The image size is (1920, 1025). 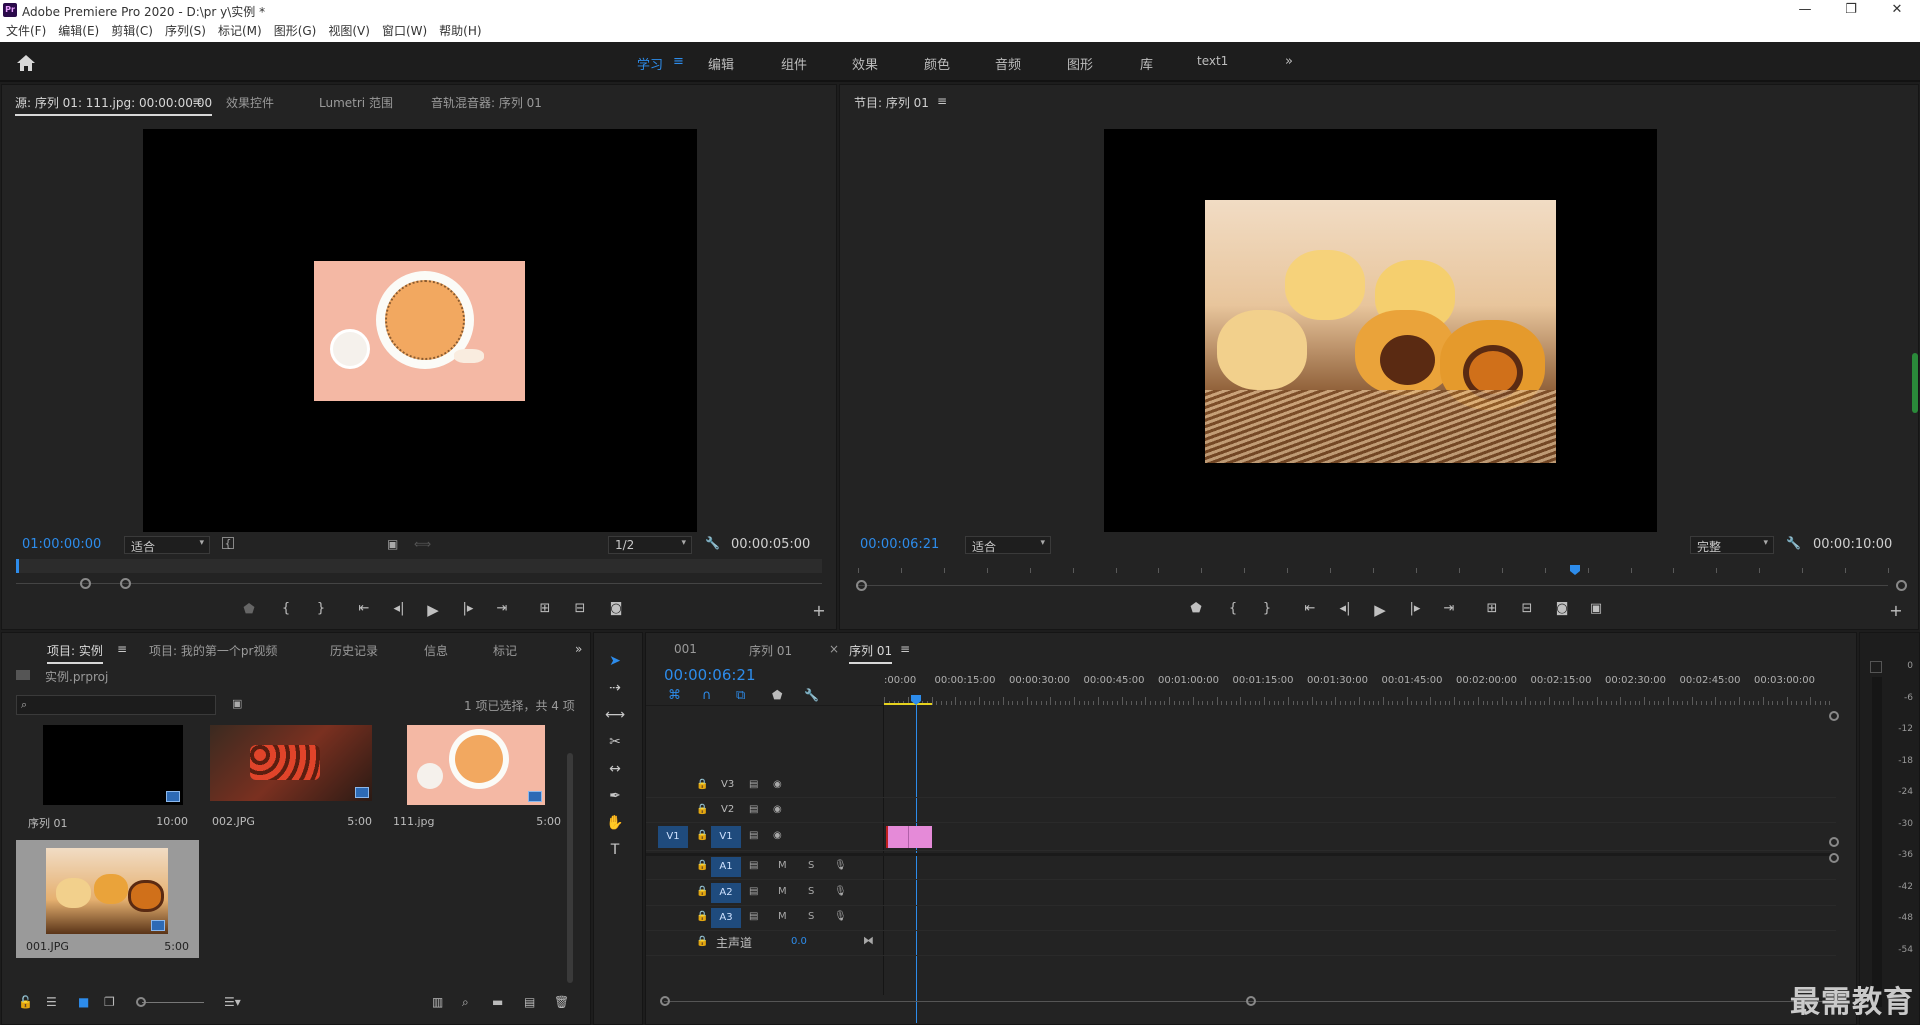 I want to click on source-zoom-handle-left, so click(x=85, y=583).